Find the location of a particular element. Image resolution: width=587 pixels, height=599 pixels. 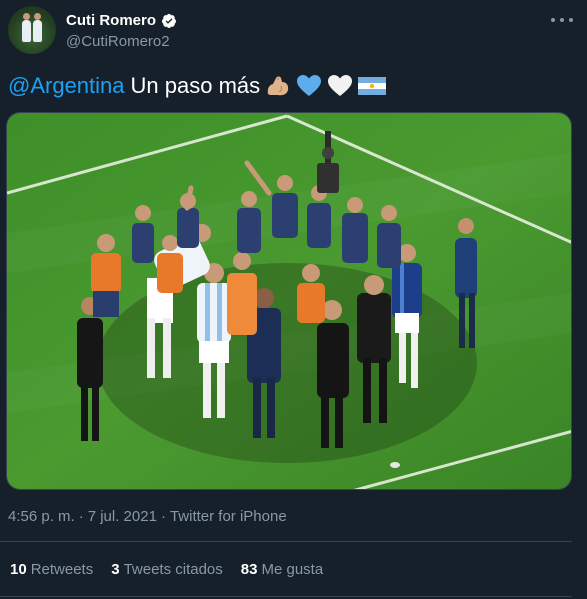

flexed-biceps-icon is located at coordinates (278, 86).